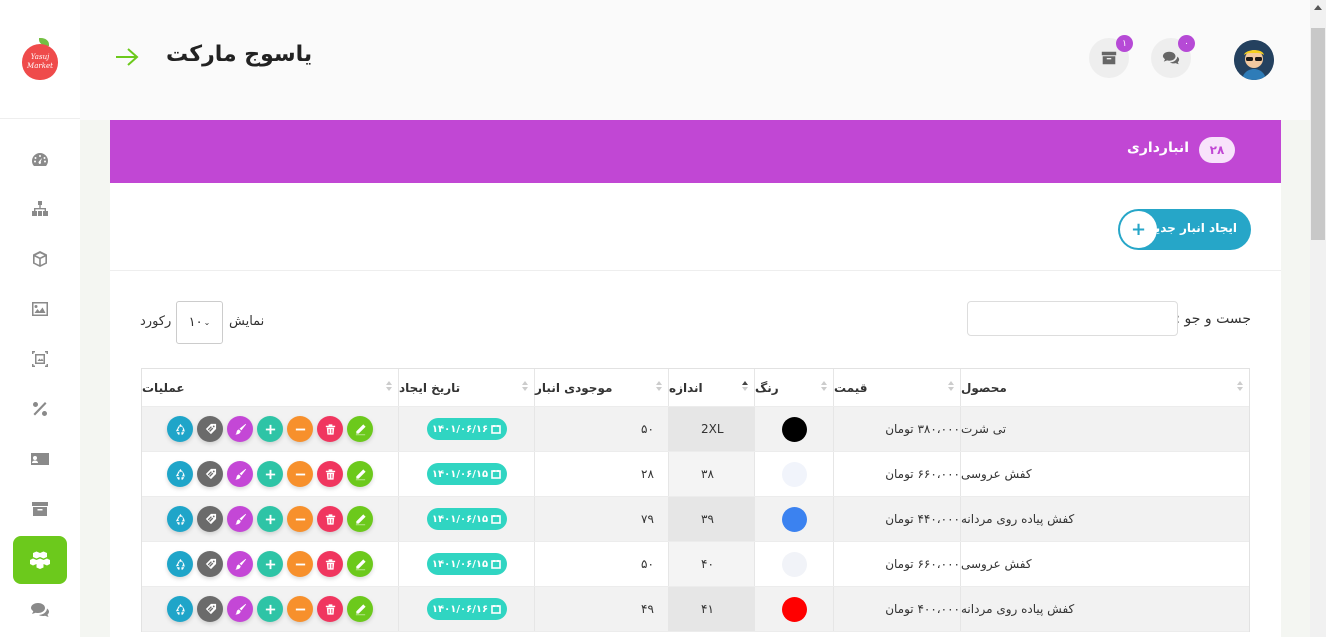 The height and width of the screenshot is (637, 1326). I want to click on column-header-price: قیمت, so click(896, 387).